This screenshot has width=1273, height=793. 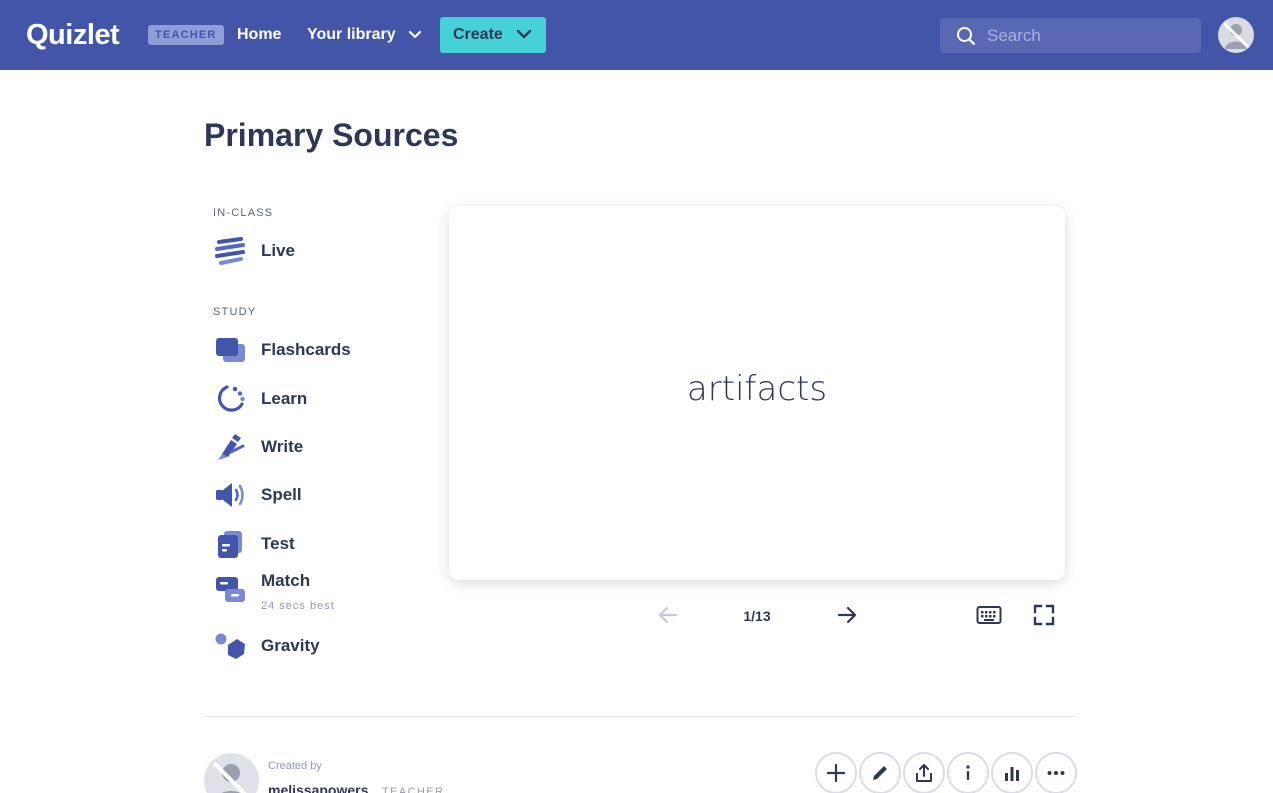 I want to click on learn-icon, so click(x=231, y=398).